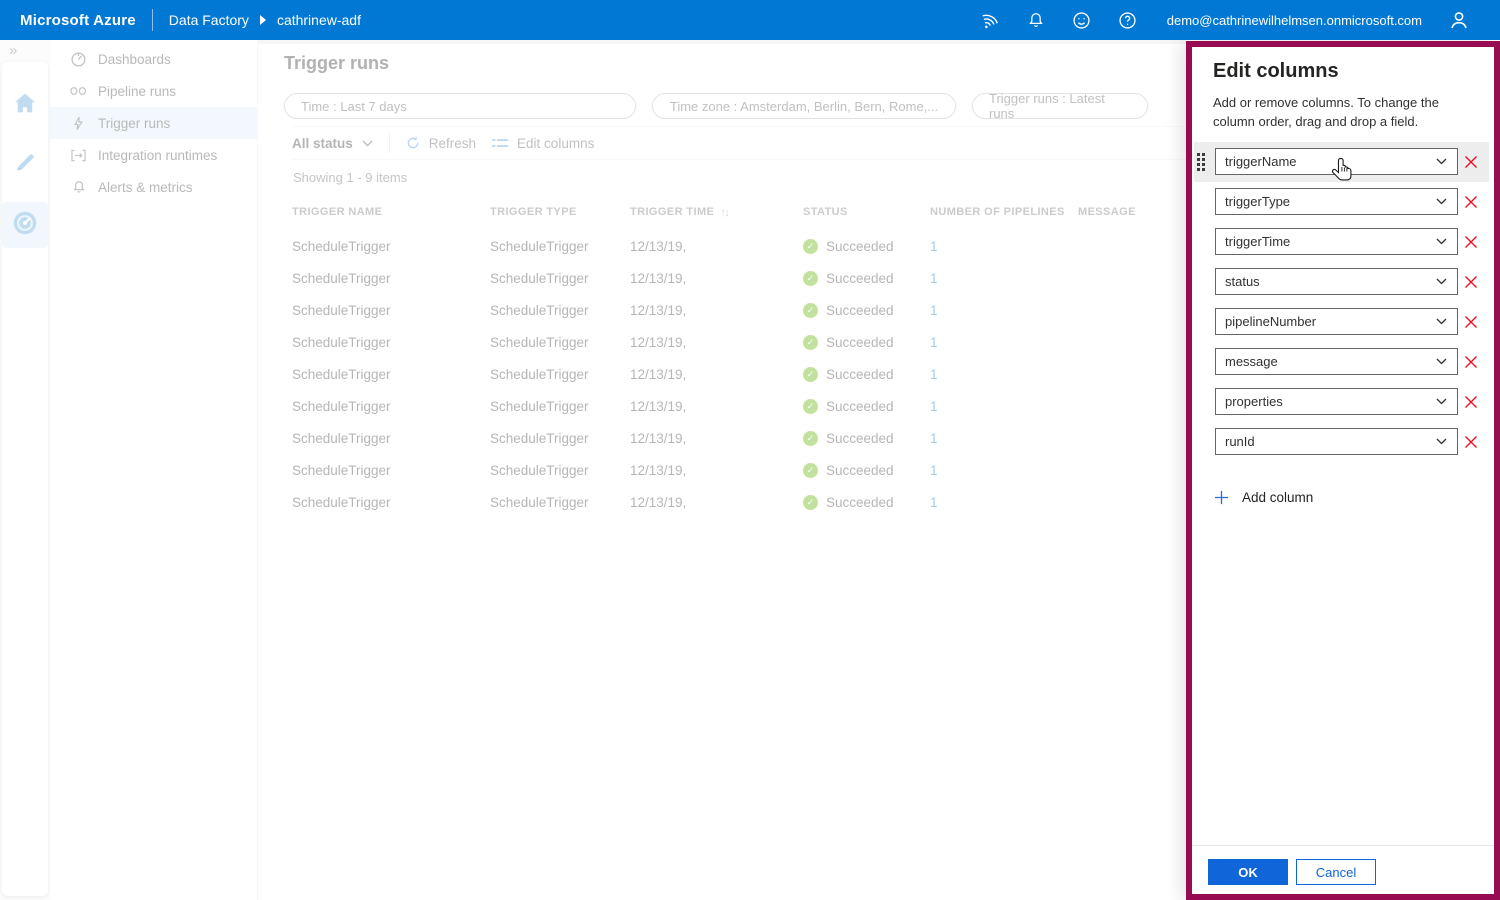 Image resolution: width=1500 pixels, height=900 pixels. I want to click on column-select: triggerType, so click(1336, 202).